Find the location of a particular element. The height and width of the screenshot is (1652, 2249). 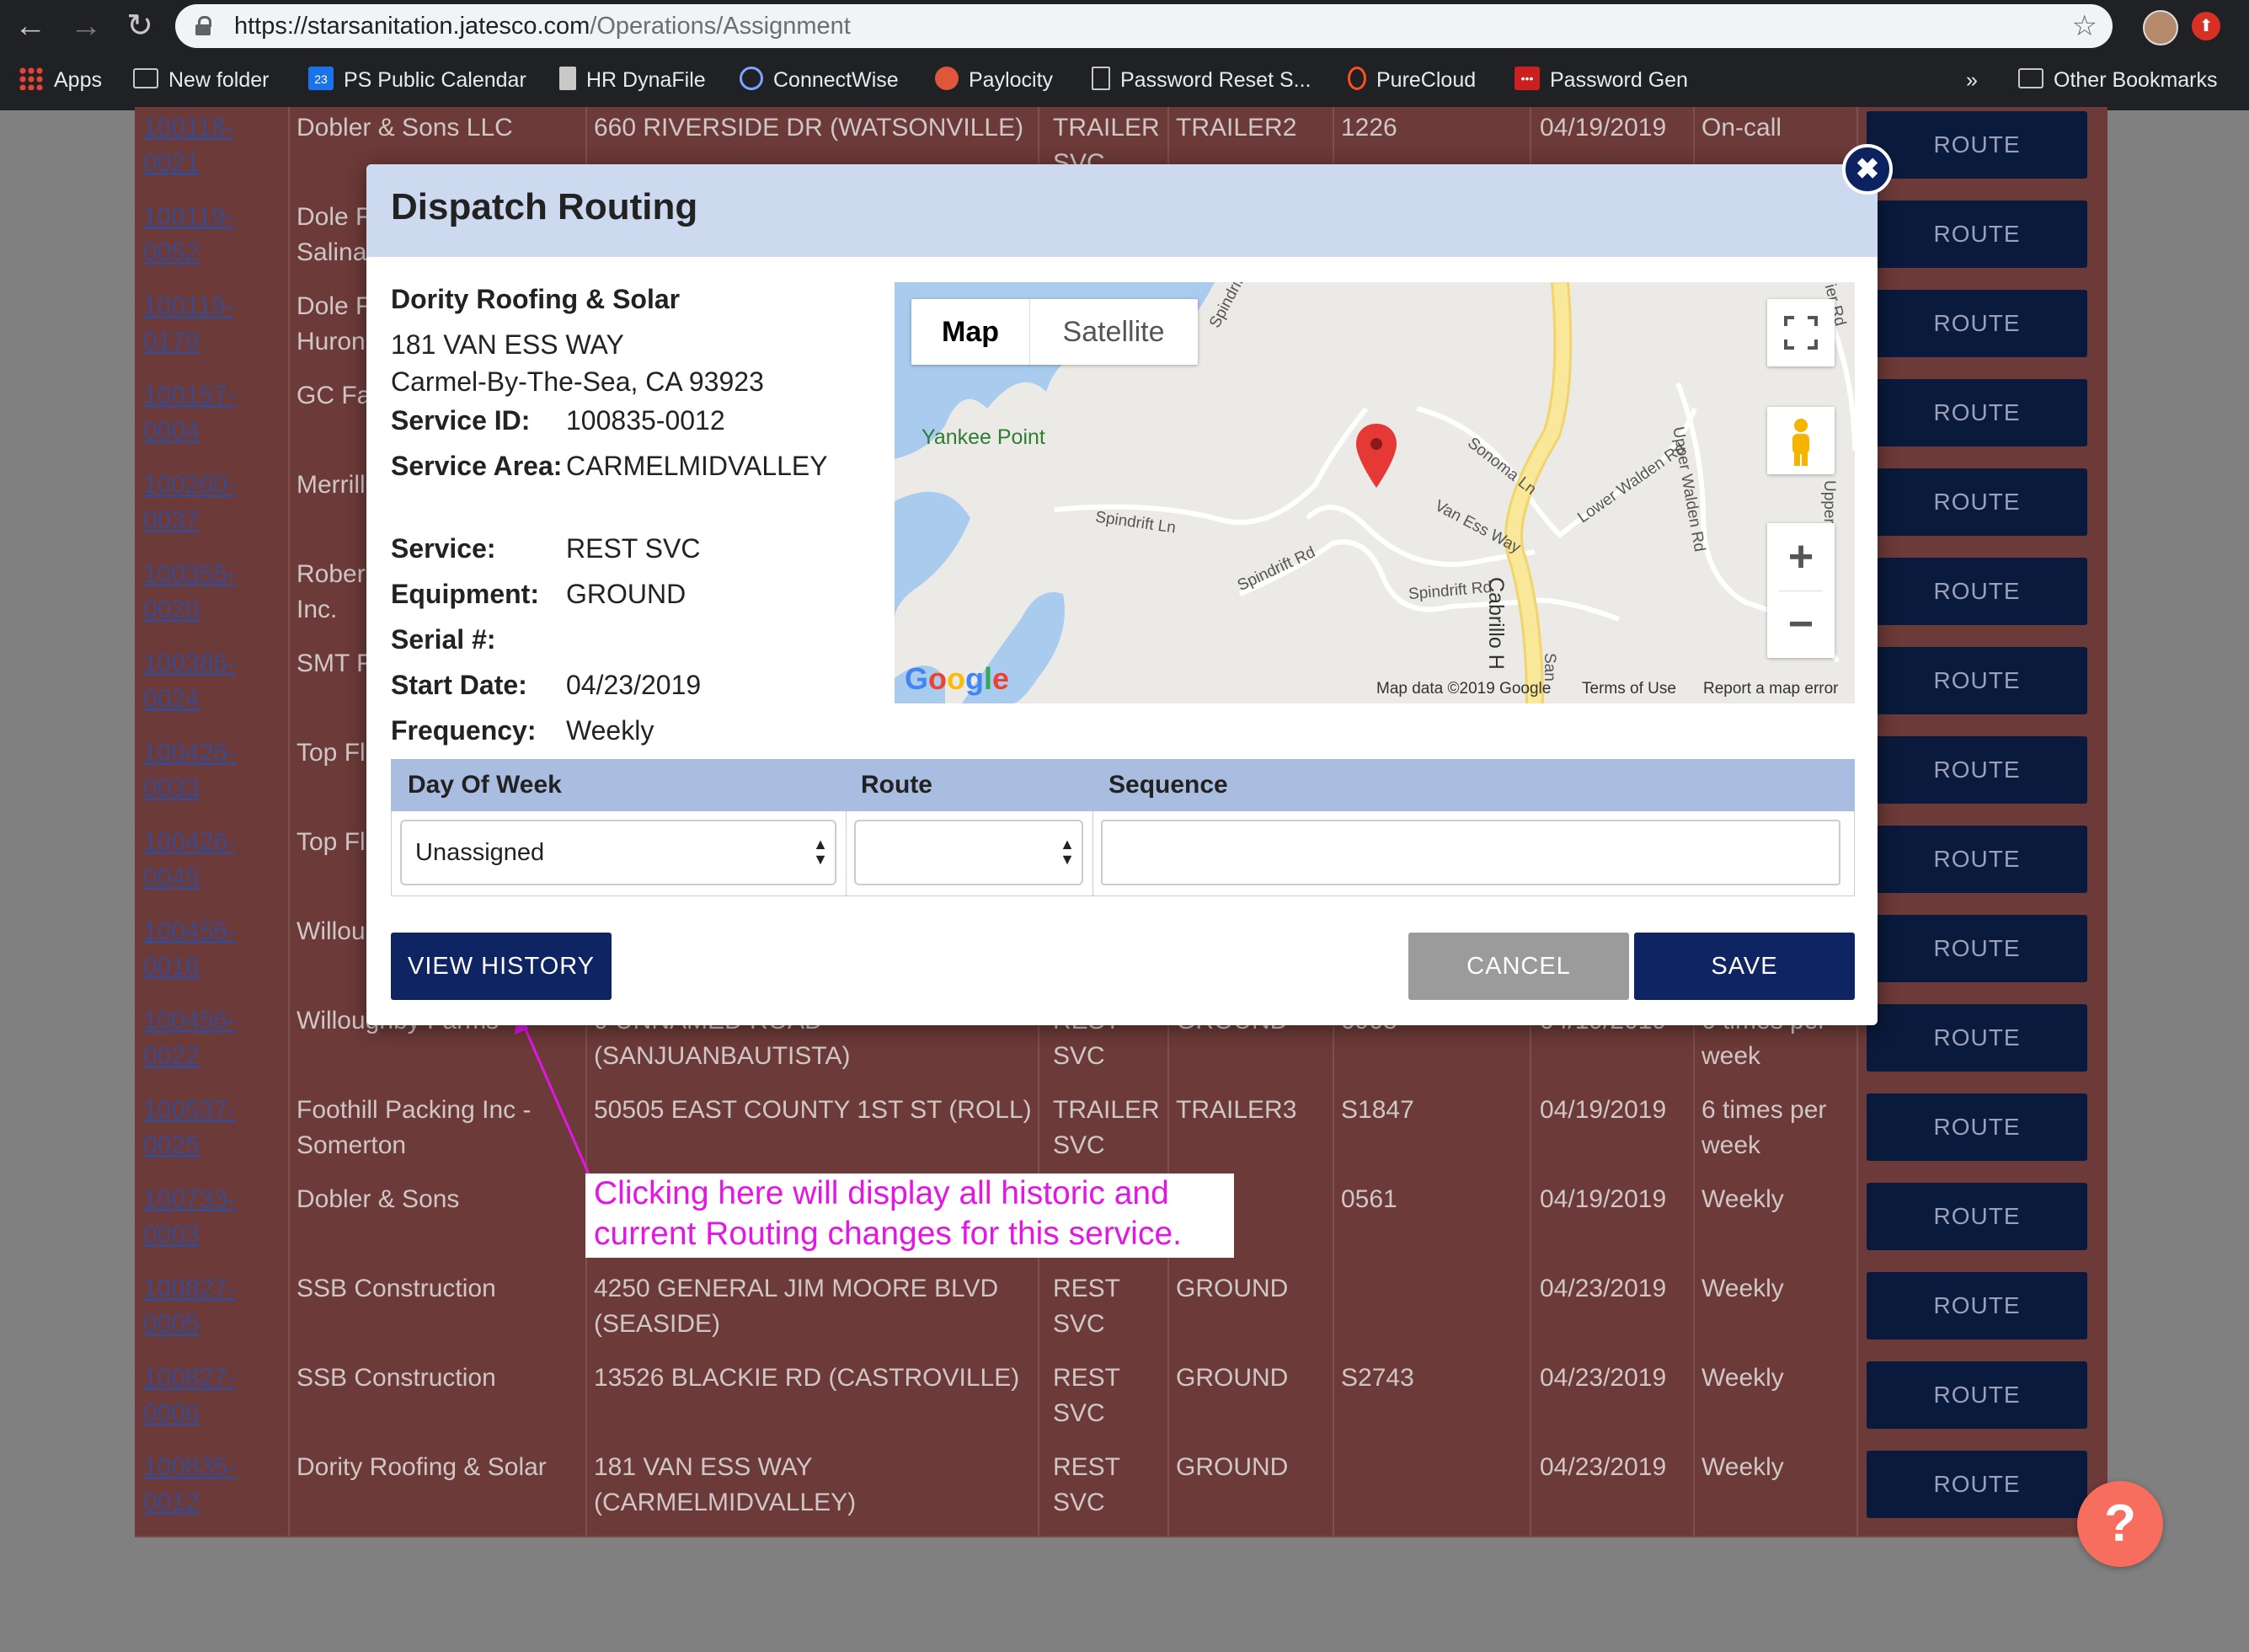

service-id-link: 100456- 0022 is located at coordinates (190, 1038).